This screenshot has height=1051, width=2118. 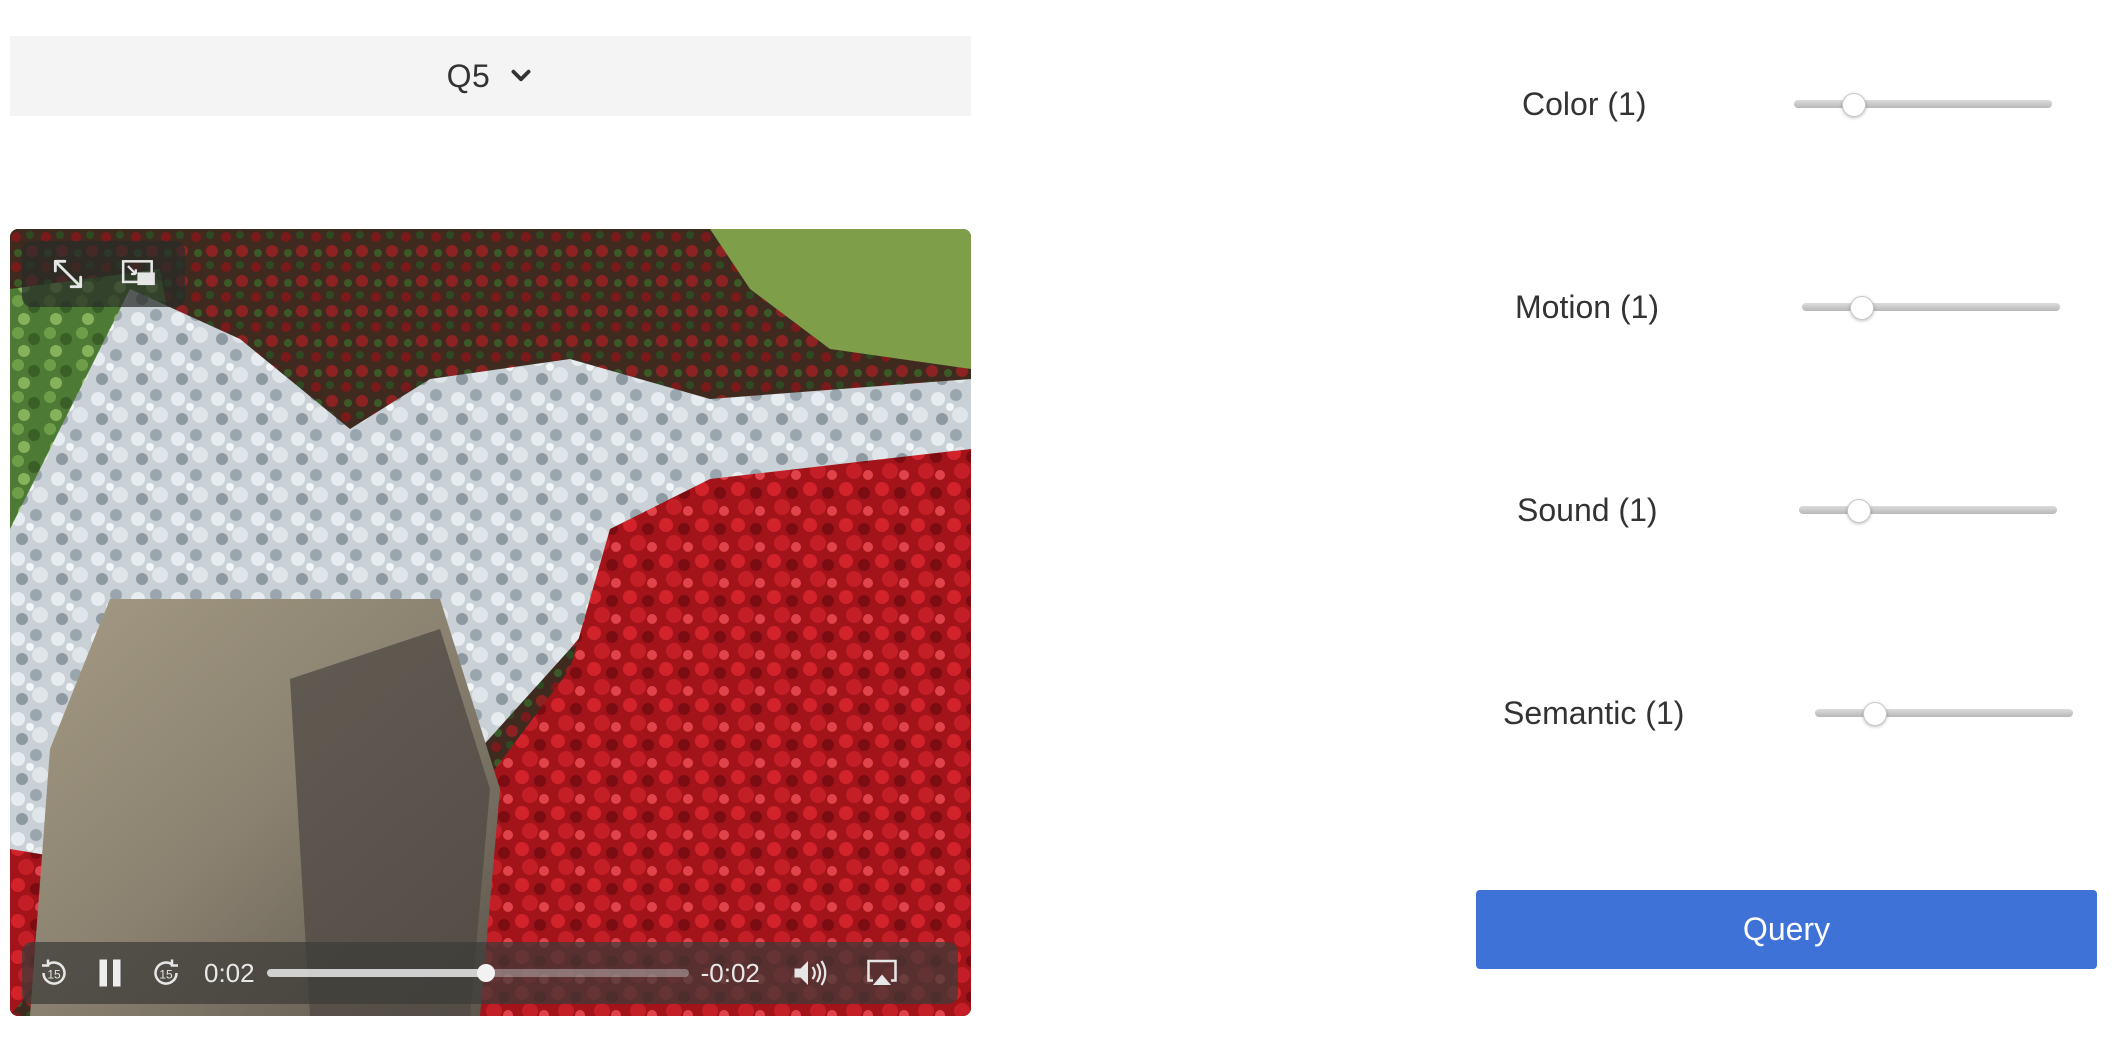 What do you see at coordinates (68, 274) in the screenshot?
I see `expand-icon` at bounding box center [68, 274].